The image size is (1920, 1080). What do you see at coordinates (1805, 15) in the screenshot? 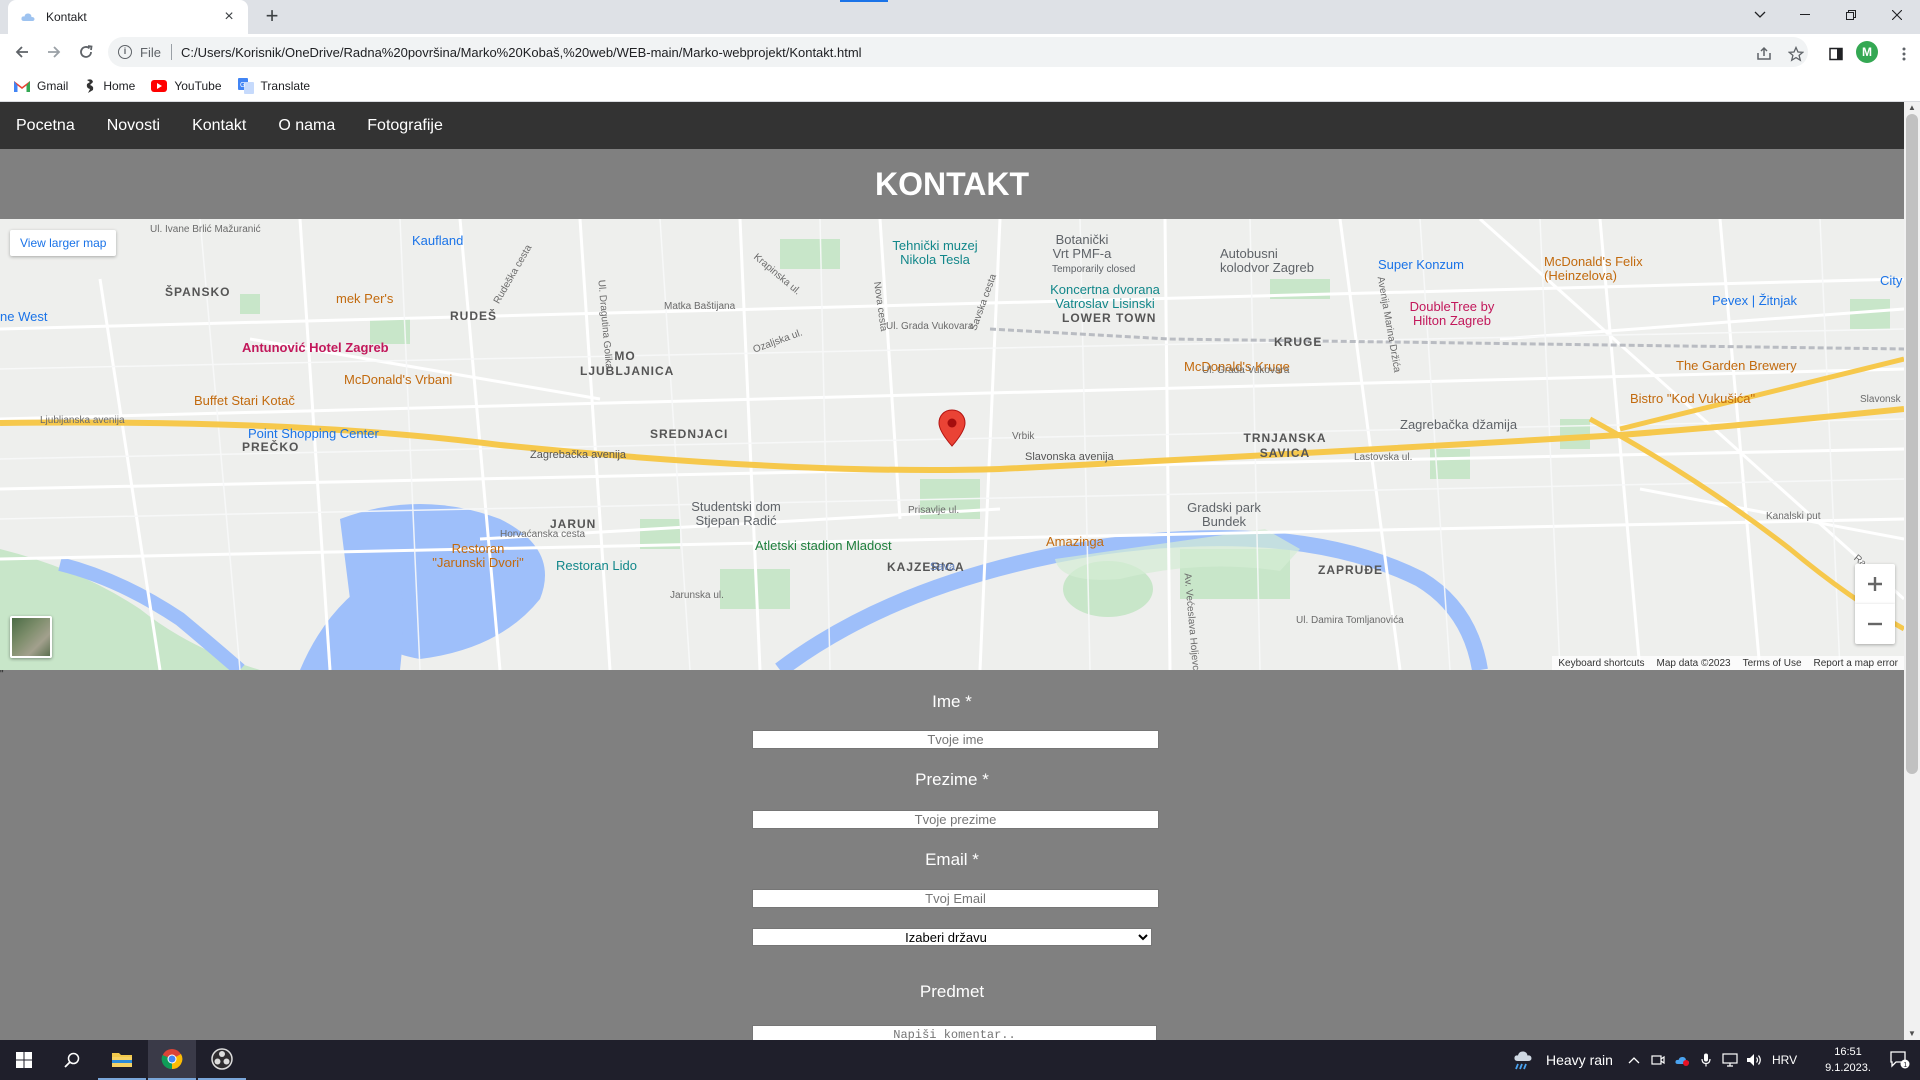
I see `minimize-window-button` at bounding box center [1805, 15].